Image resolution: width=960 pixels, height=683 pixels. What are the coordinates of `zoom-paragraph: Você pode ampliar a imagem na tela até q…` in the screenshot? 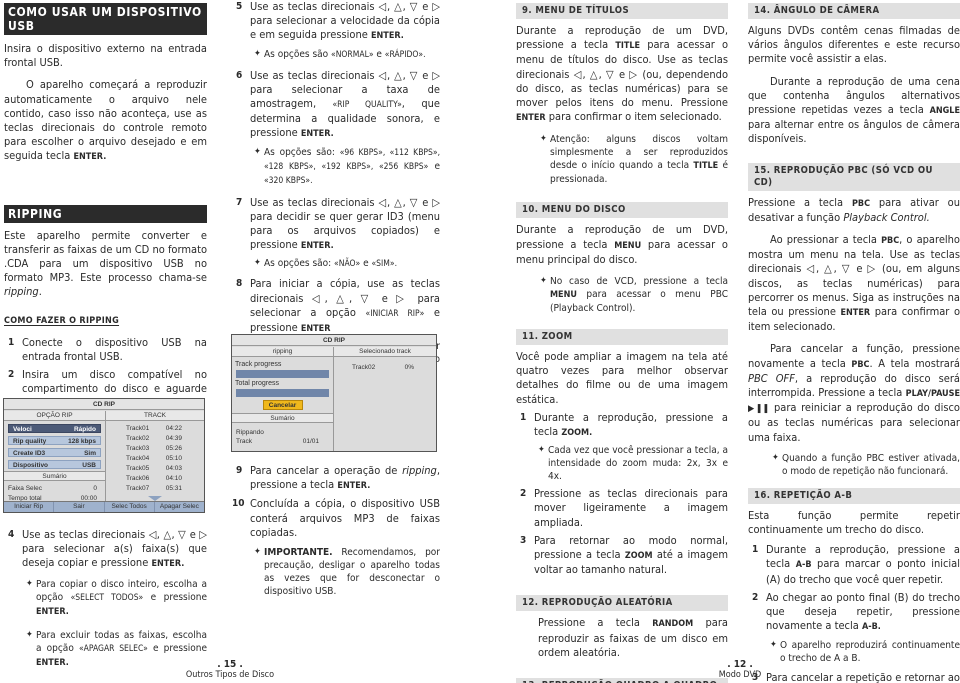 It's located at (622, 378).